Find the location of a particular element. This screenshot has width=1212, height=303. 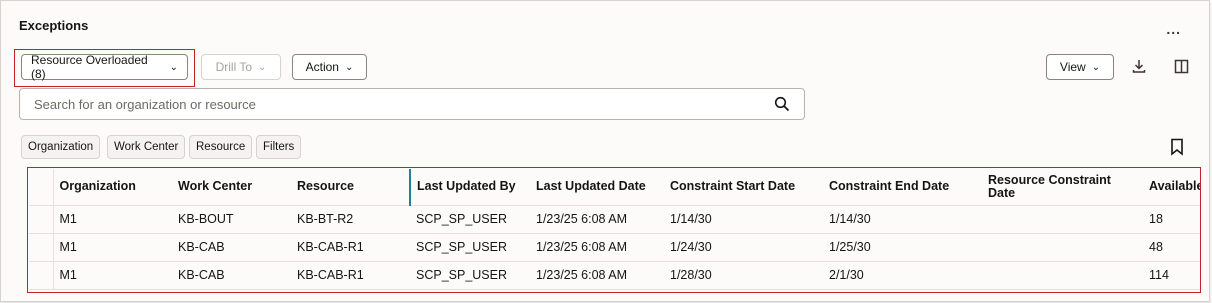

cell-available-capacity: 18 is located at coordinates (1170, 219).